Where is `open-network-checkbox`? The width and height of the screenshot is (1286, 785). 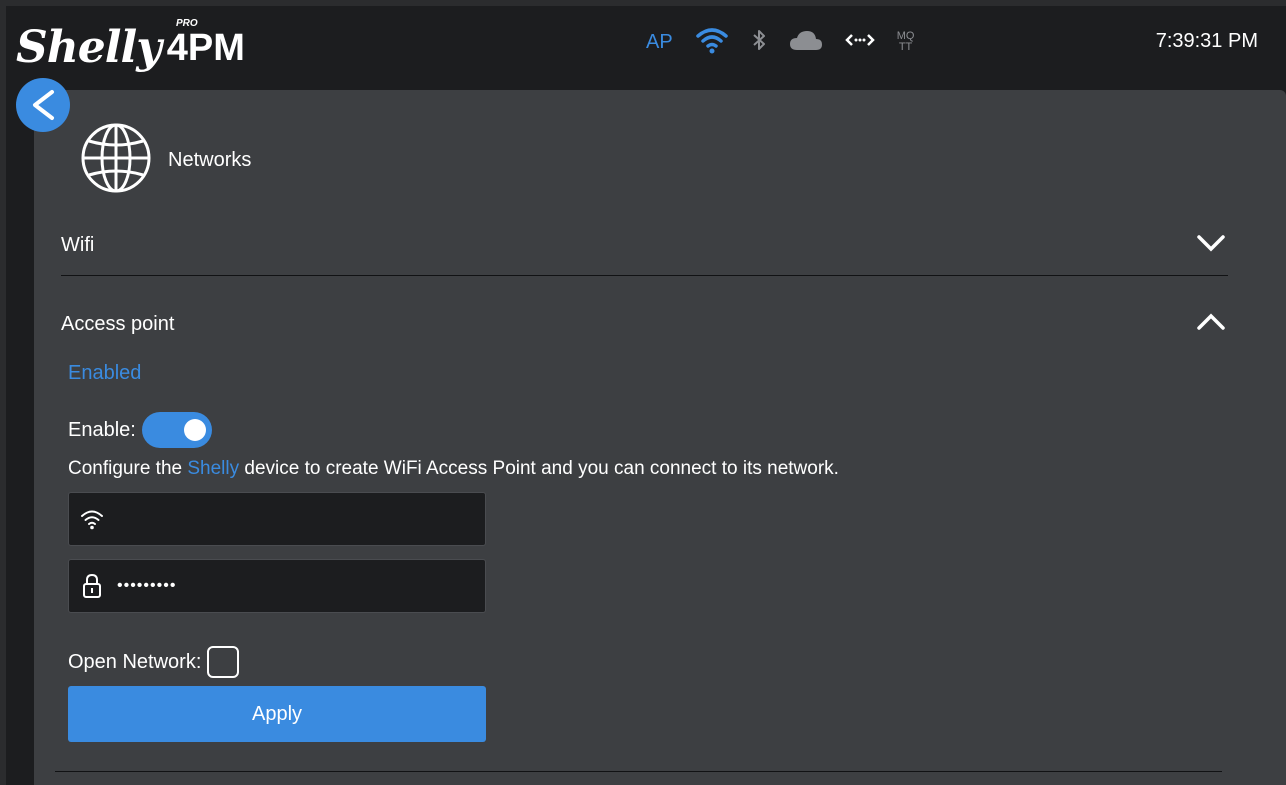 open-network-checkbox is located at coordinates (223, 662).